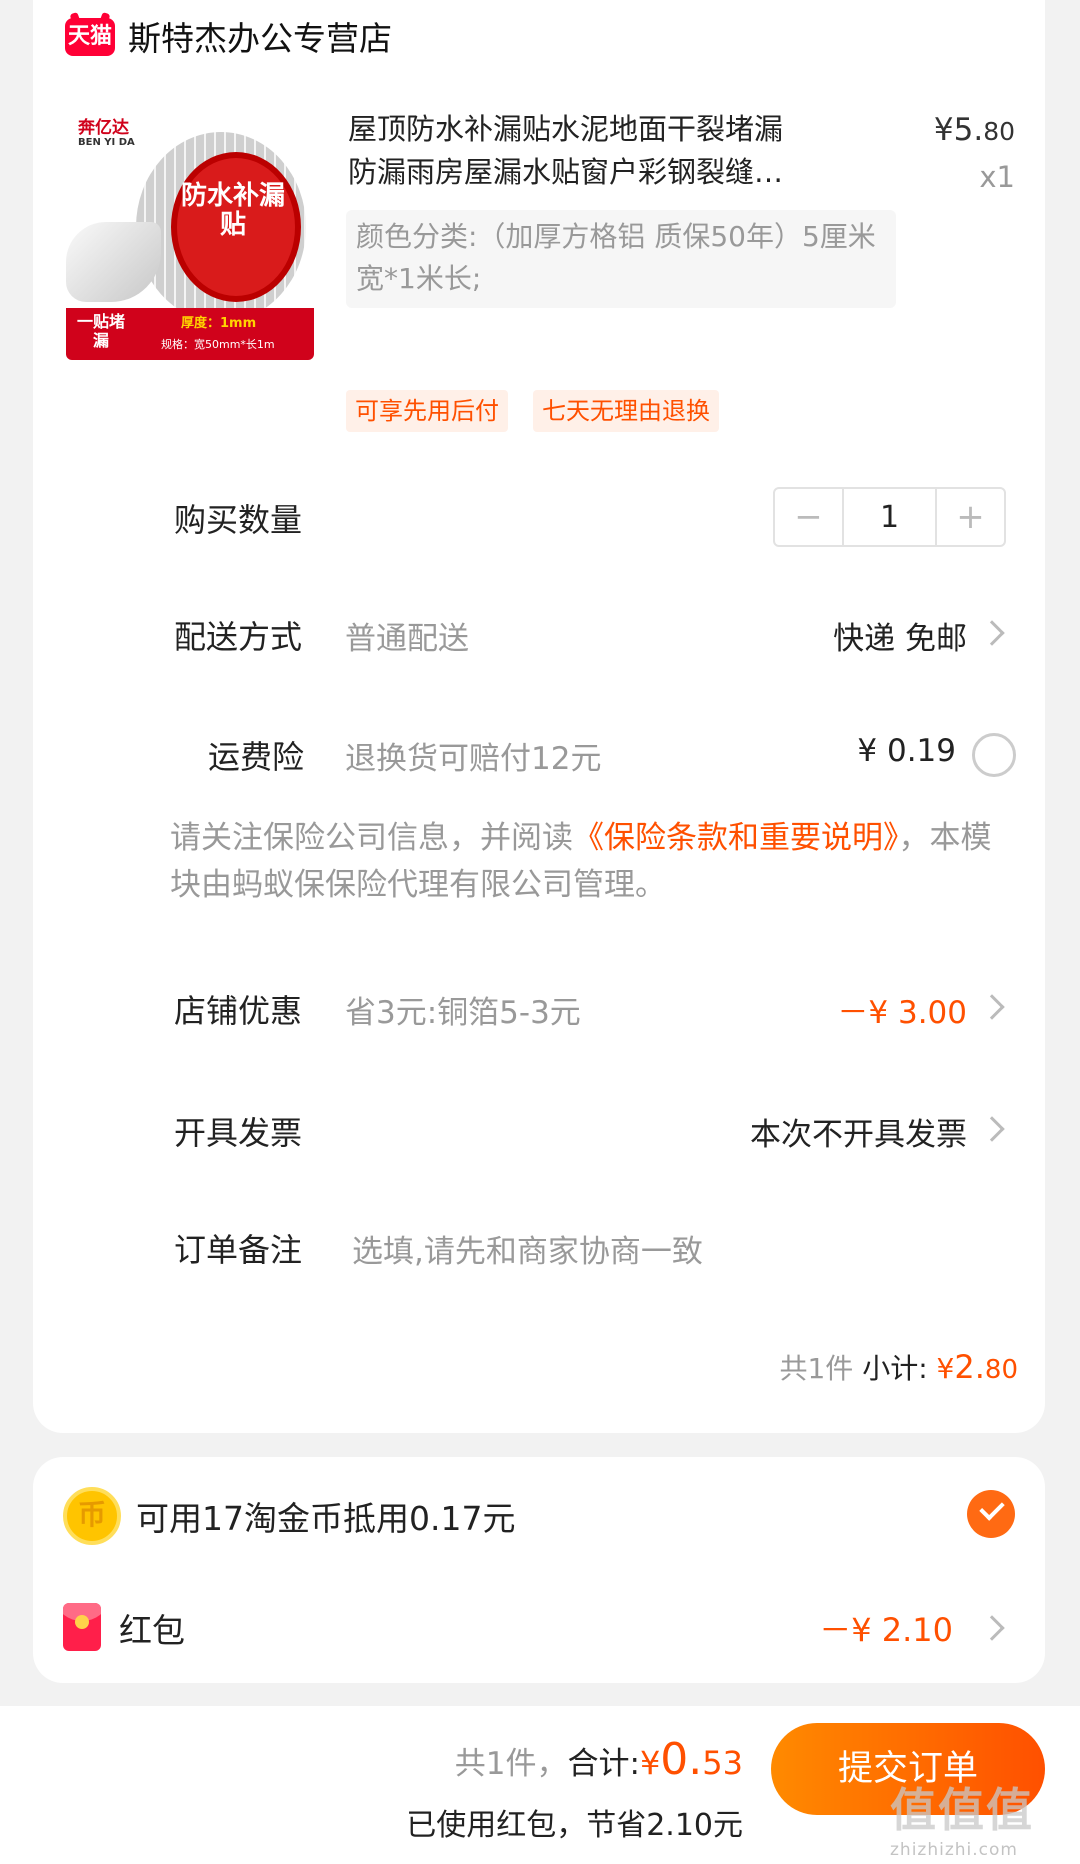 Image resolution: width=1080 pixels, height=1864 pixels. What do you see at coordinates (113, 262) in the screenshot?
I see `foil-sheet-graphic` at bounding box center [113, 262].